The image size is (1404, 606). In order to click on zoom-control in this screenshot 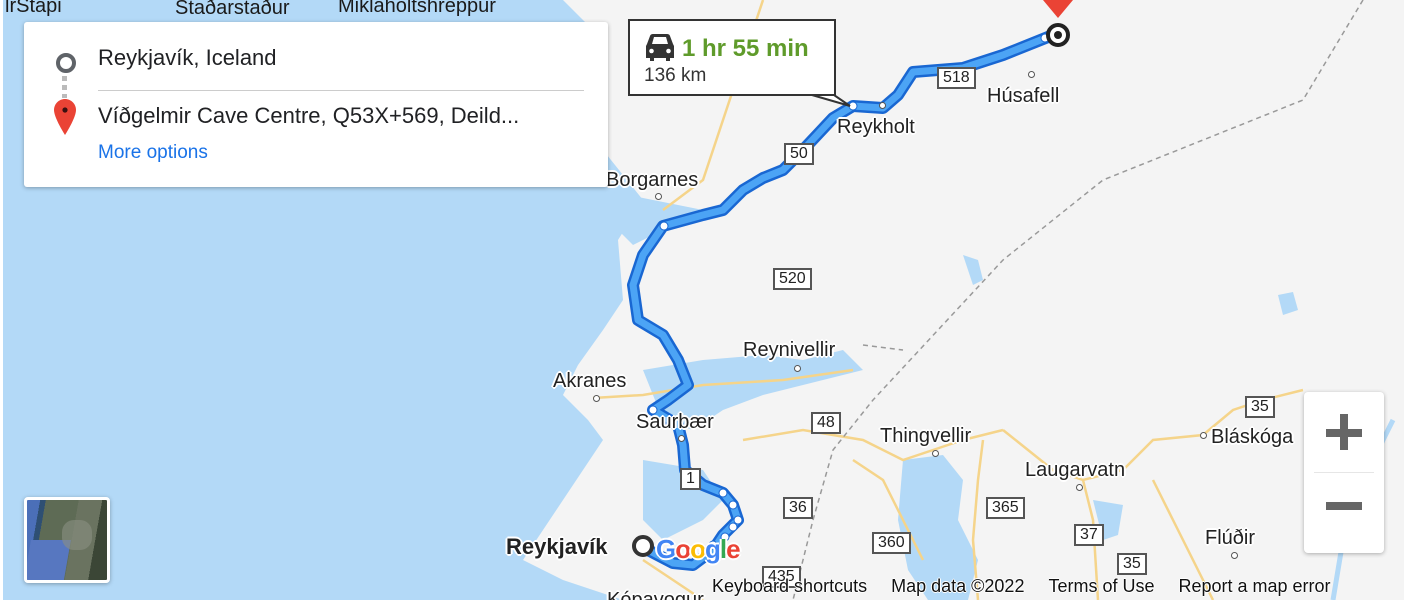, I will do `click(1344, 472)`.